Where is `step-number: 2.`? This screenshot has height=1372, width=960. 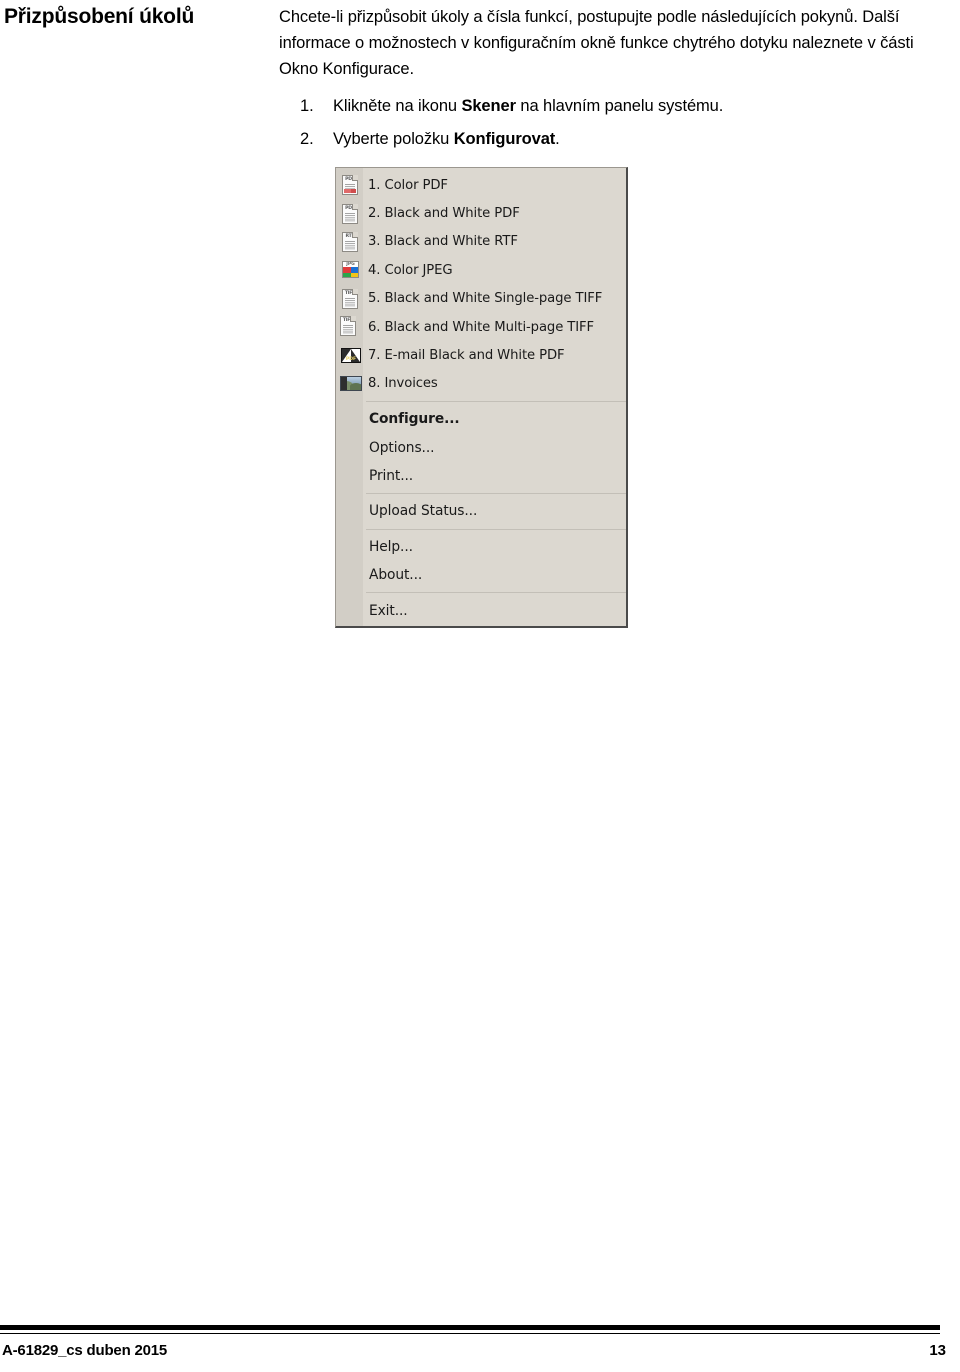 step-number: 2. is located at coordinates (307, 139).